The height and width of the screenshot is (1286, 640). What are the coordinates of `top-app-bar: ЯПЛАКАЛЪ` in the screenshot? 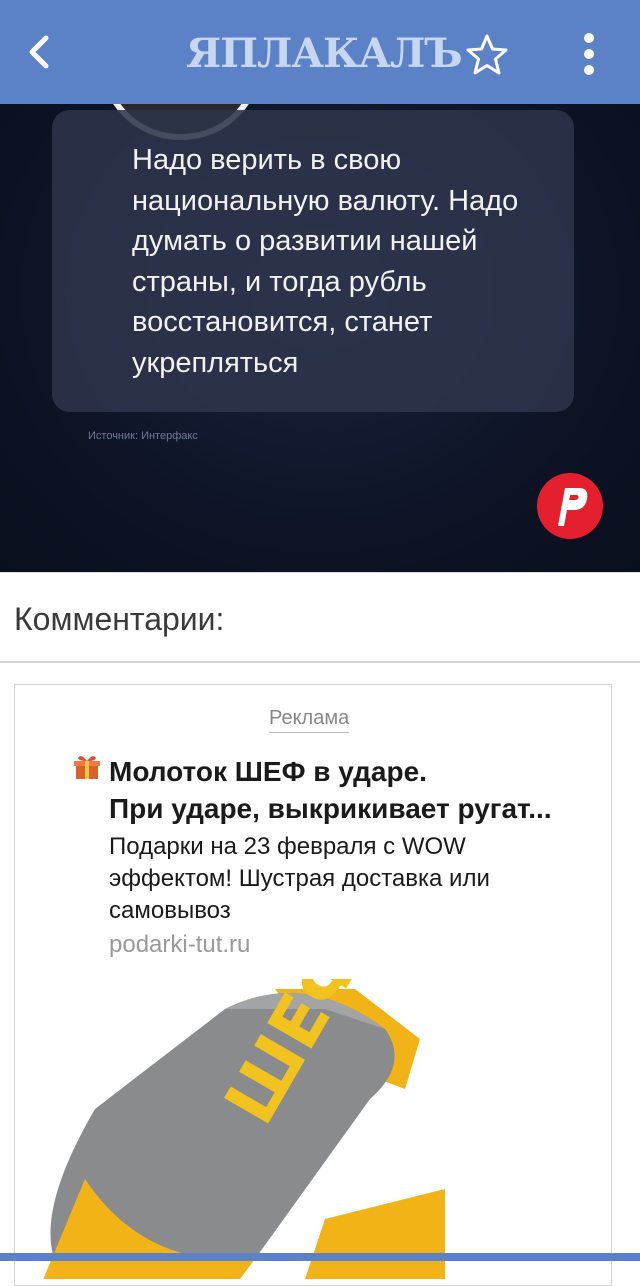 It's located at (320, 52).